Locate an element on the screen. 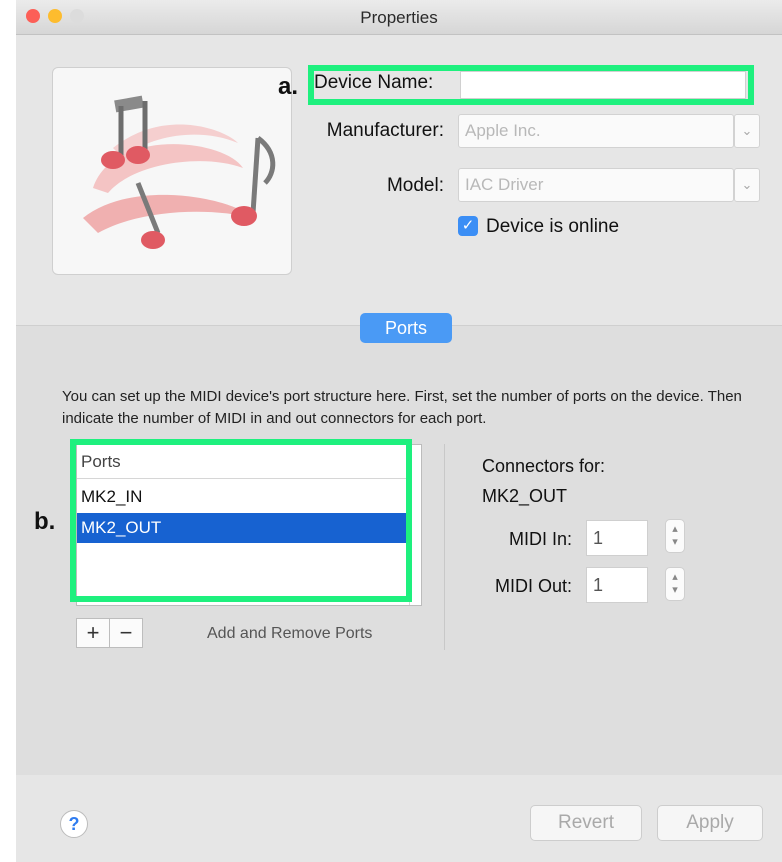  device-online-label: Device is online is located at coordinates (552, 227).